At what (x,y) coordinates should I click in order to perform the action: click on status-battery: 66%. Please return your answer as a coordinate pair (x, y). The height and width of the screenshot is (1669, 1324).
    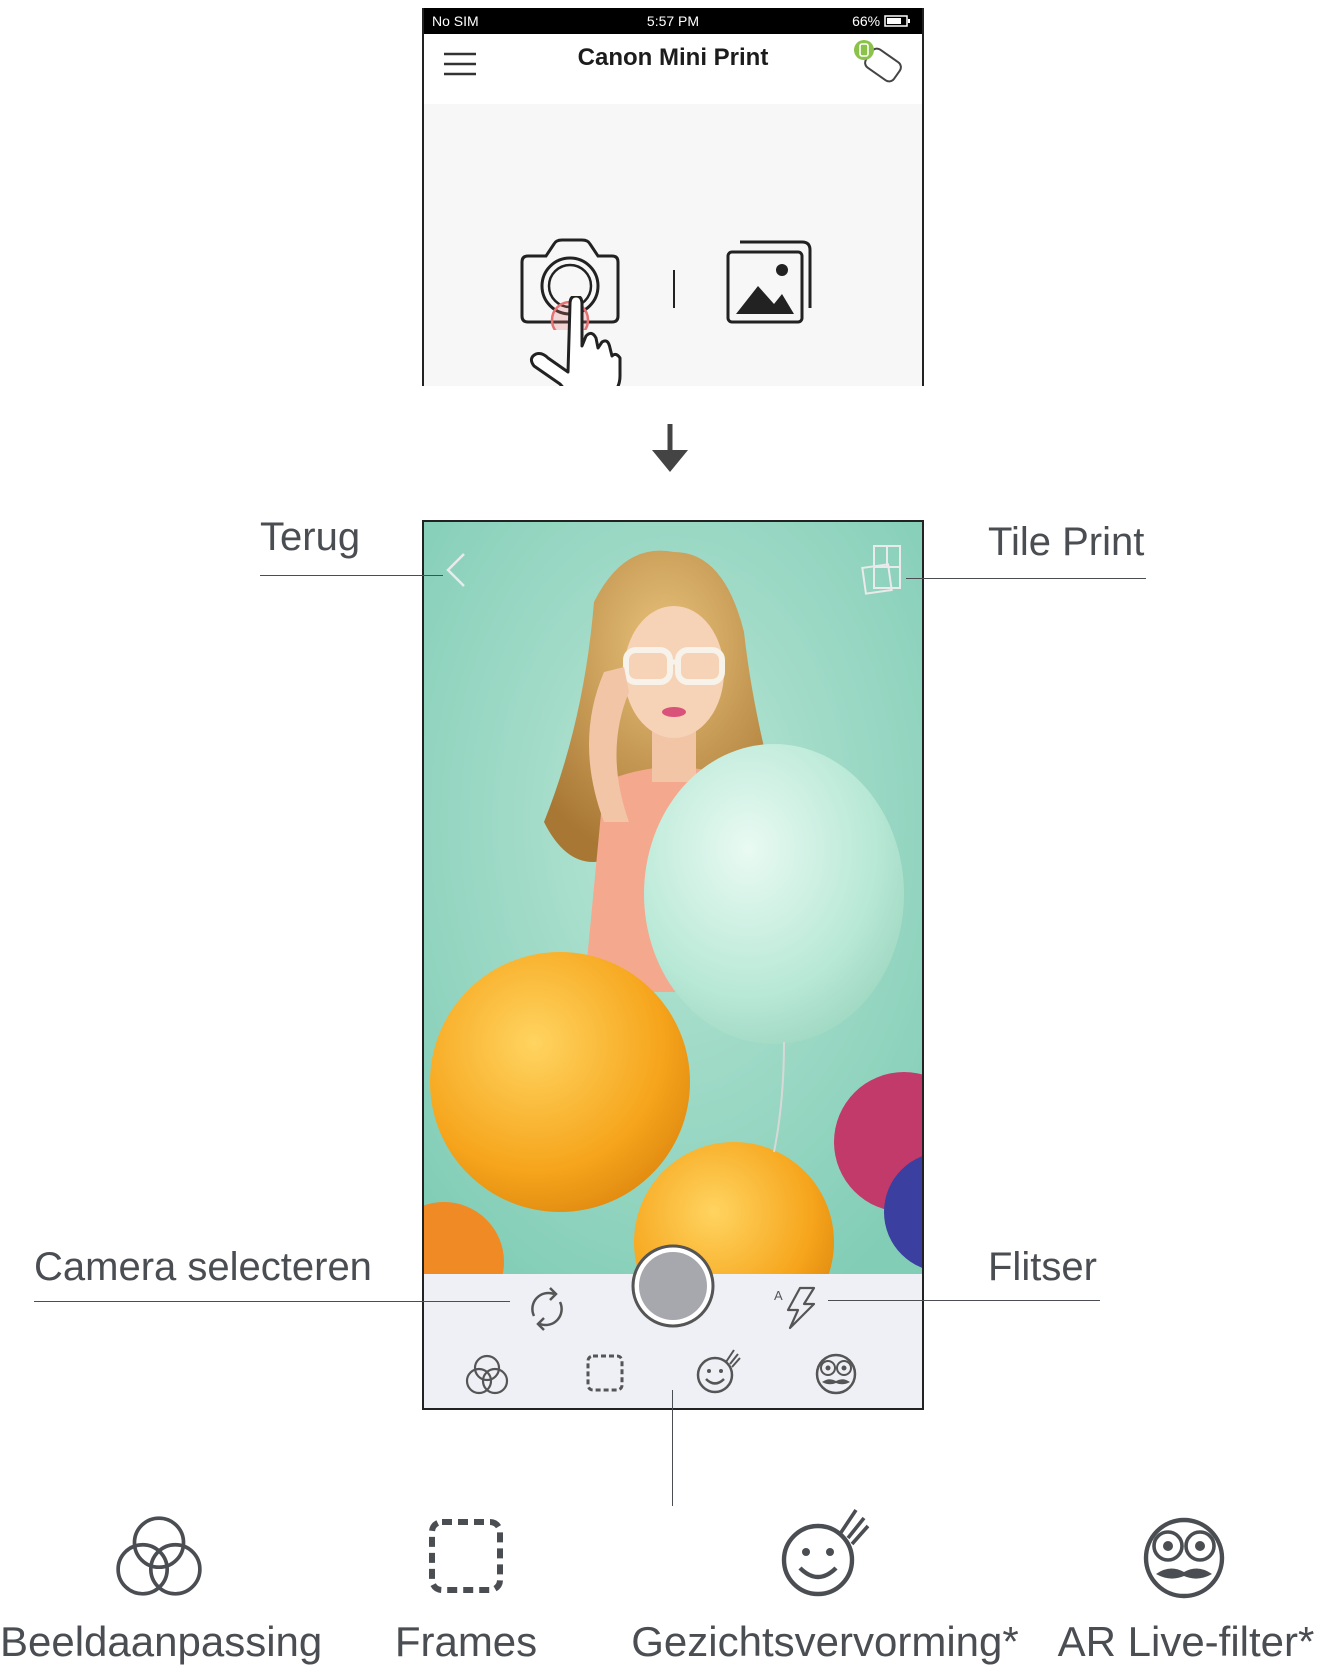
    Looking at the image, I should click on (882, 21).